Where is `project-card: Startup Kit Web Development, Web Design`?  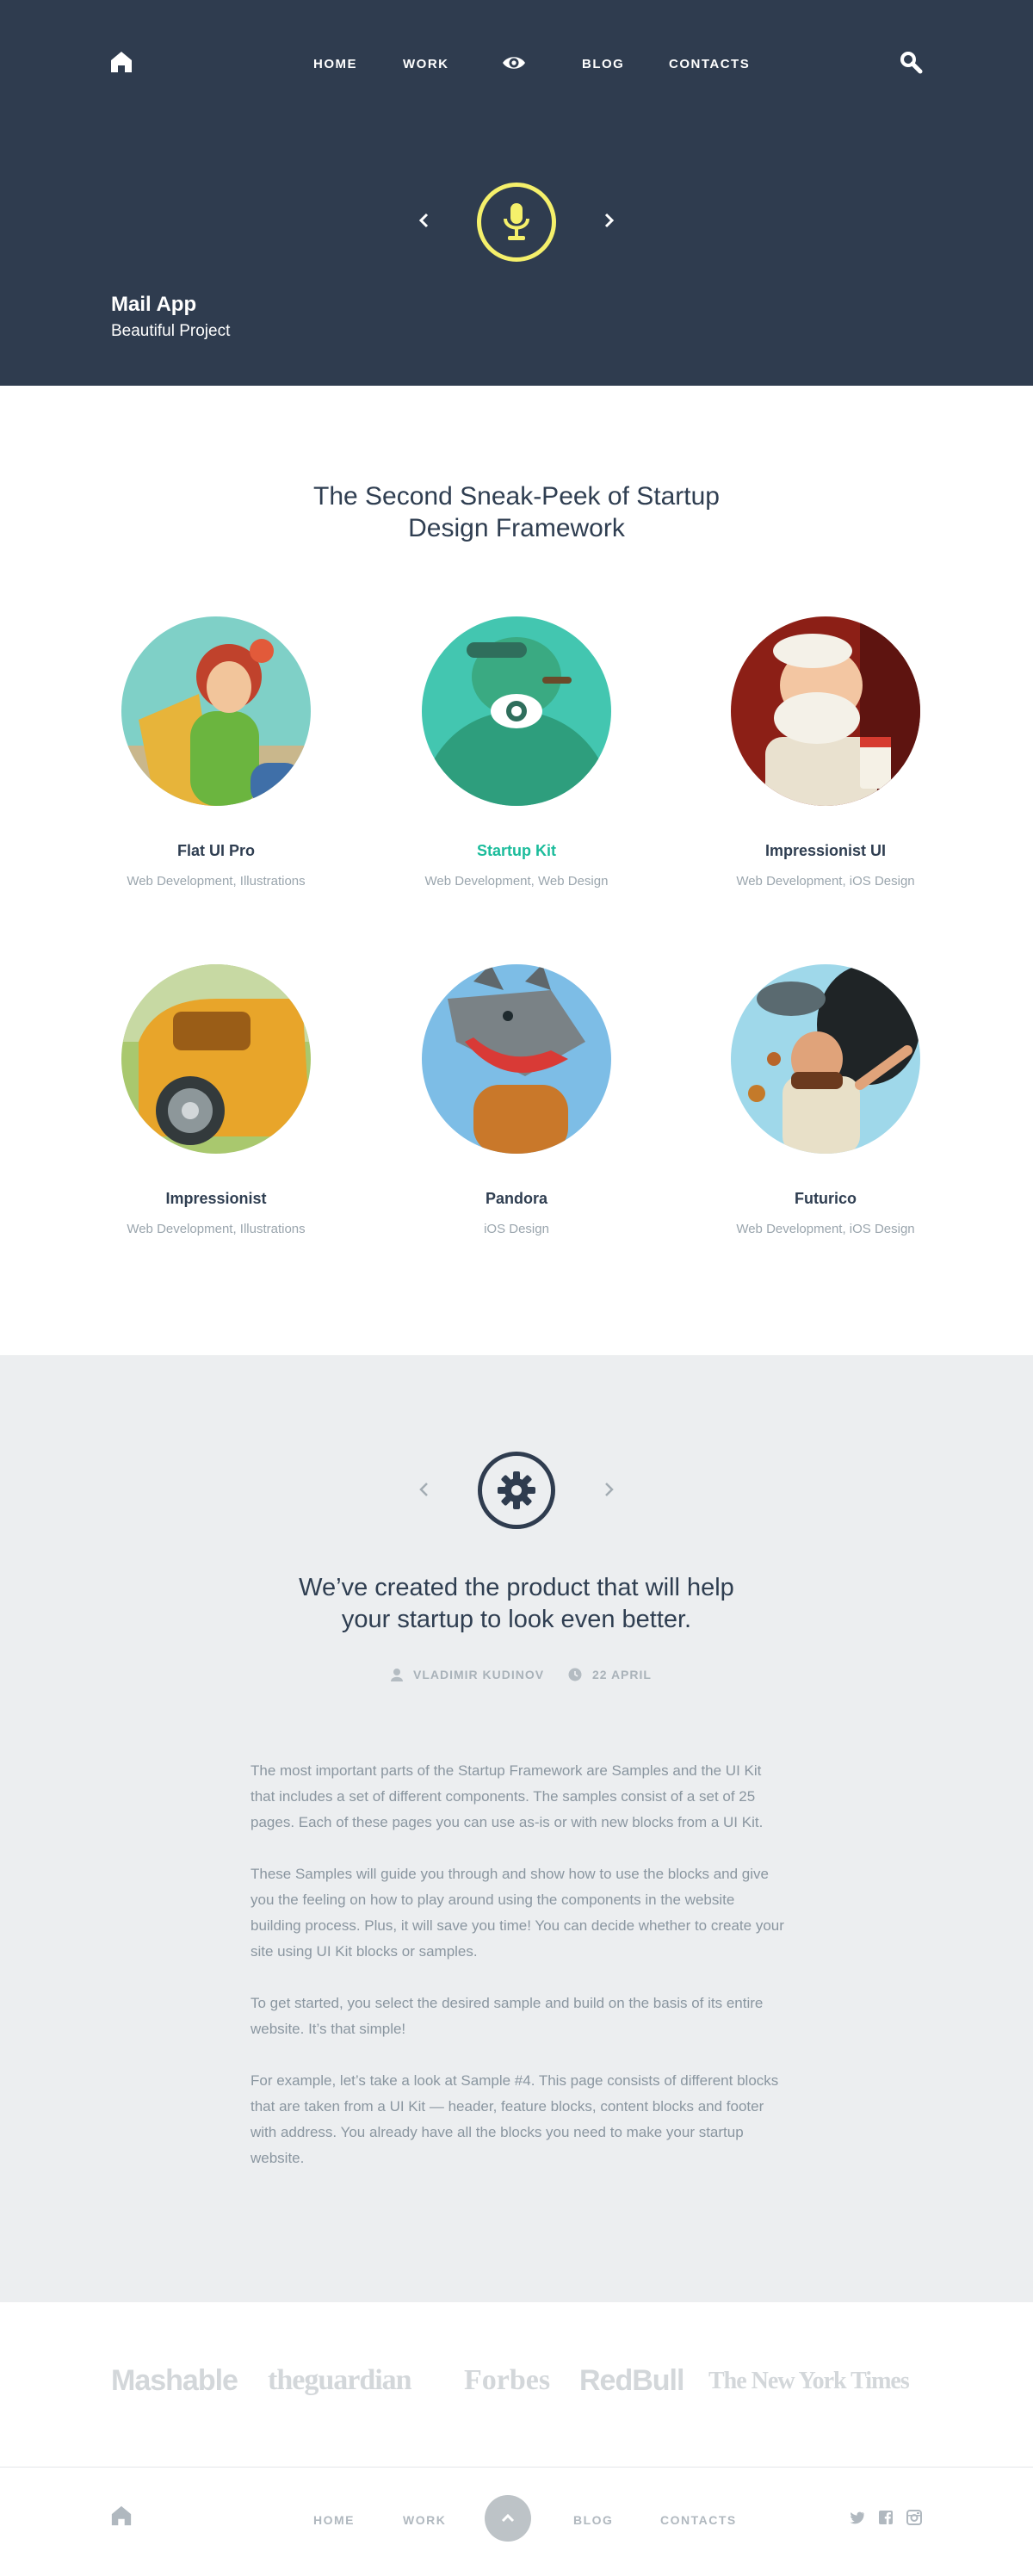
project-card: Startup Kit Web Development, Web Design is located at coordinates (516, 753).